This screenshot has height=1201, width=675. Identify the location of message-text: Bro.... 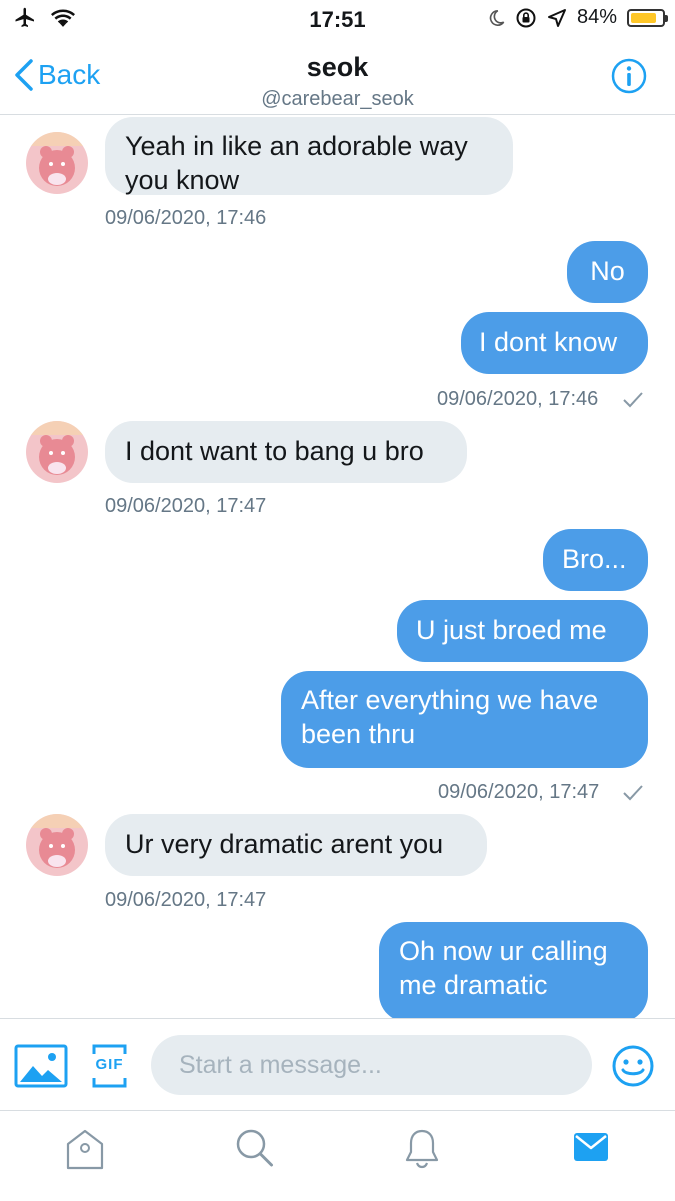
(594, 559).